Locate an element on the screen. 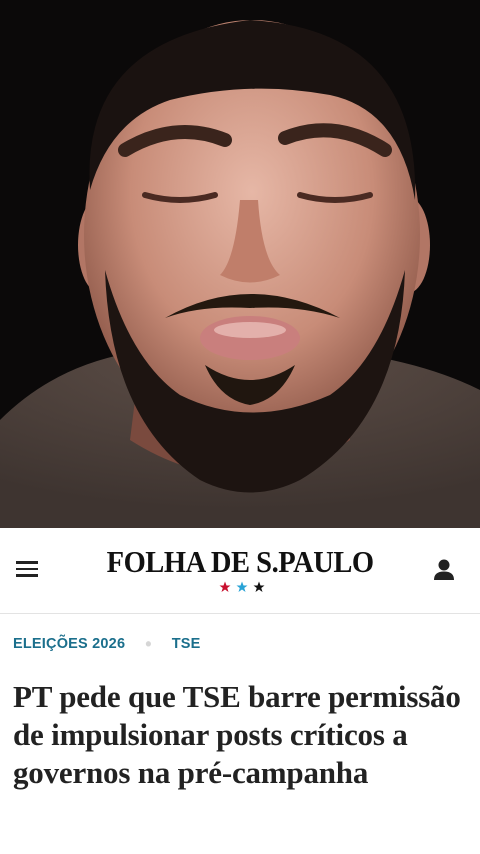  blue-star-icon is located at coordinates (242, 586).